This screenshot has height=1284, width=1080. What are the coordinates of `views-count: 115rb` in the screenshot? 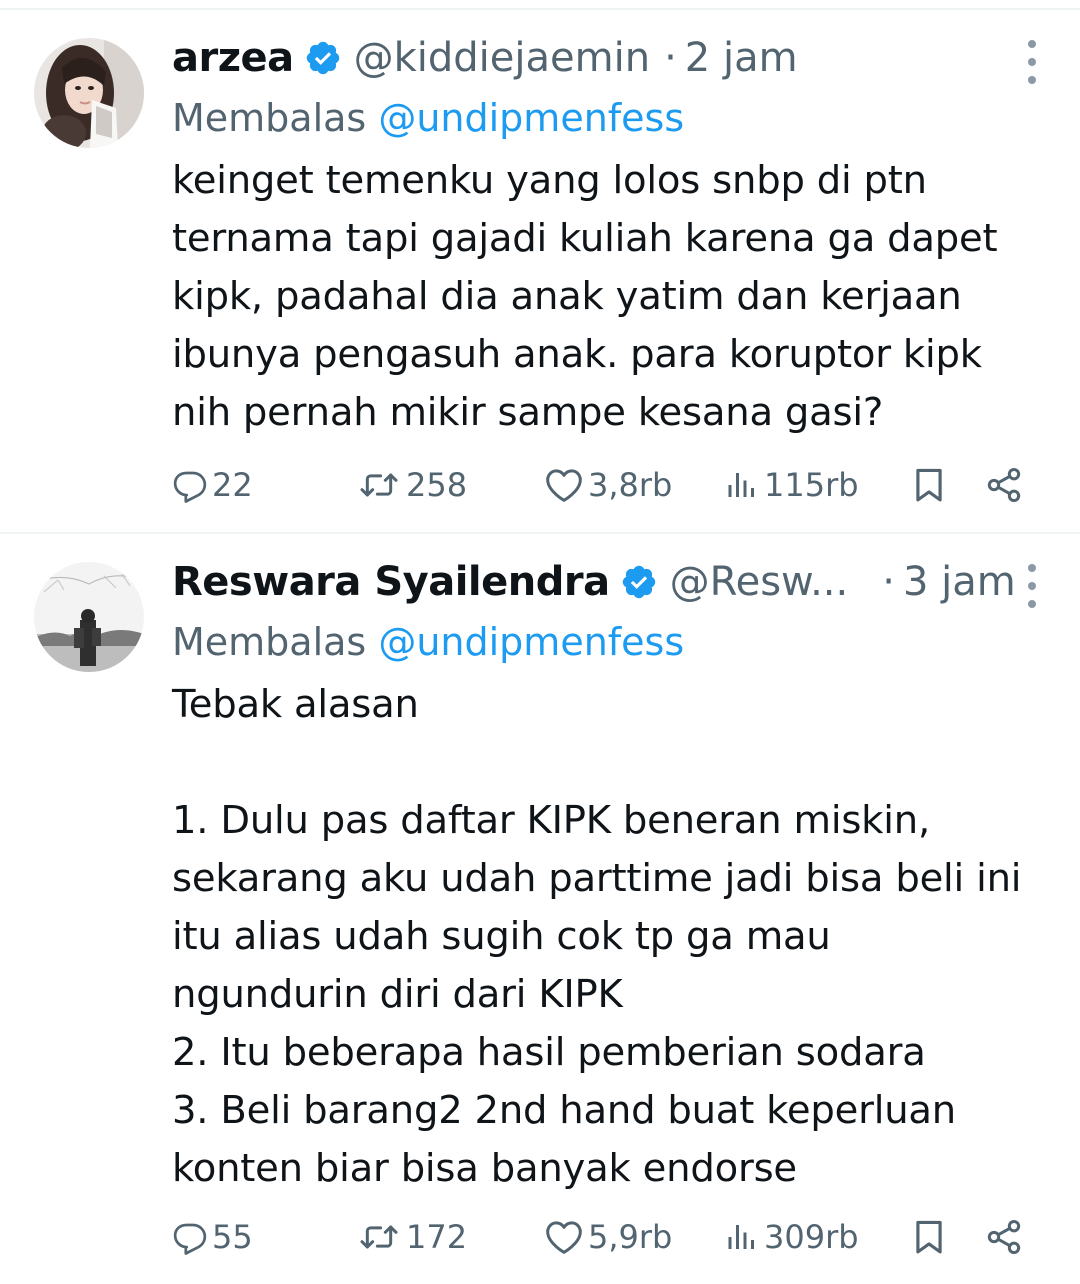 It's located at (811, 485).